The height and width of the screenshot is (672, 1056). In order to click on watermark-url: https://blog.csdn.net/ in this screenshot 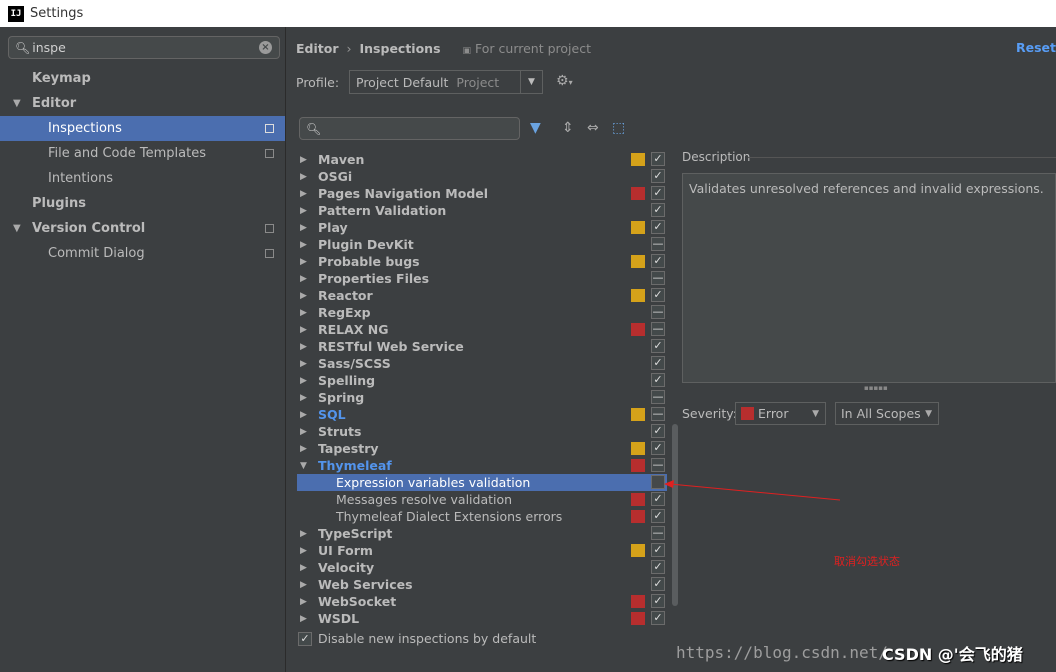, I will do `click(782, 652)`.